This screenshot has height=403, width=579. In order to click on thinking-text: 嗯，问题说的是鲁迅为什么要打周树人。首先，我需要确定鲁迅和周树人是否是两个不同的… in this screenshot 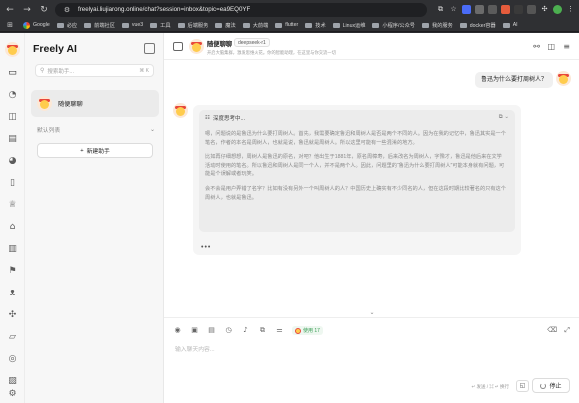, I will do `click(356, 169)`.